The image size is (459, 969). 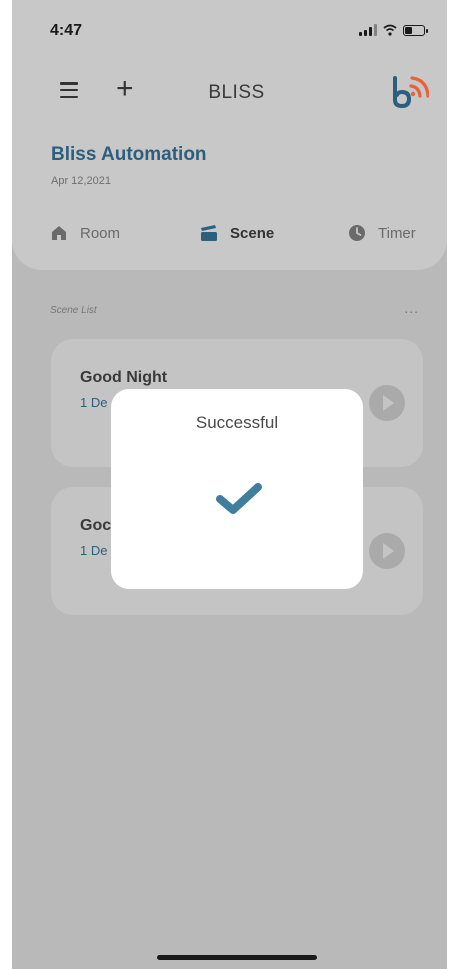 What do you see at coordinates (59, 233) in the screenshot?
I see `home-icon` at bounding box center [59, 233].